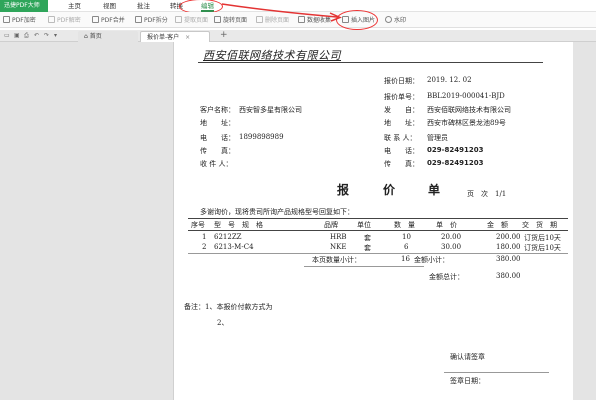 The image size is (596, 400). I want to click on row1-no: 1, so click(204, 237).